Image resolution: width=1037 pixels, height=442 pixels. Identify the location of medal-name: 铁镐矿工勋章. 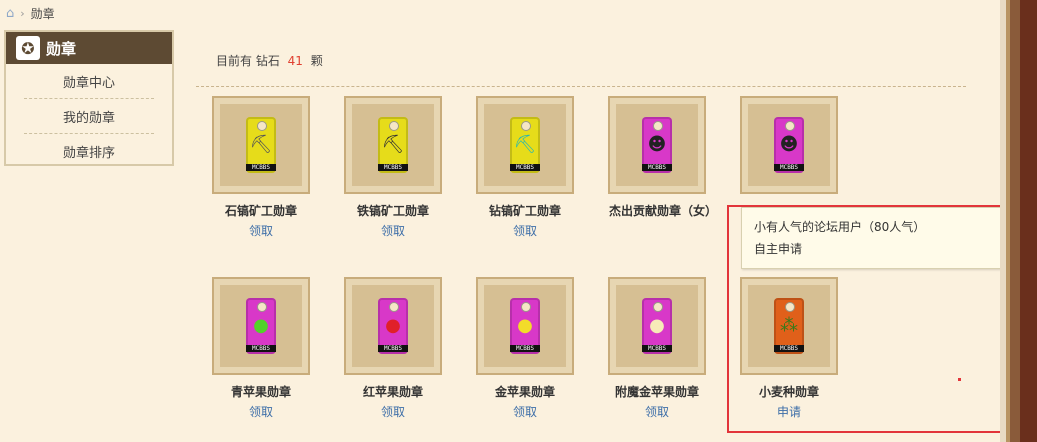
(392, 211).